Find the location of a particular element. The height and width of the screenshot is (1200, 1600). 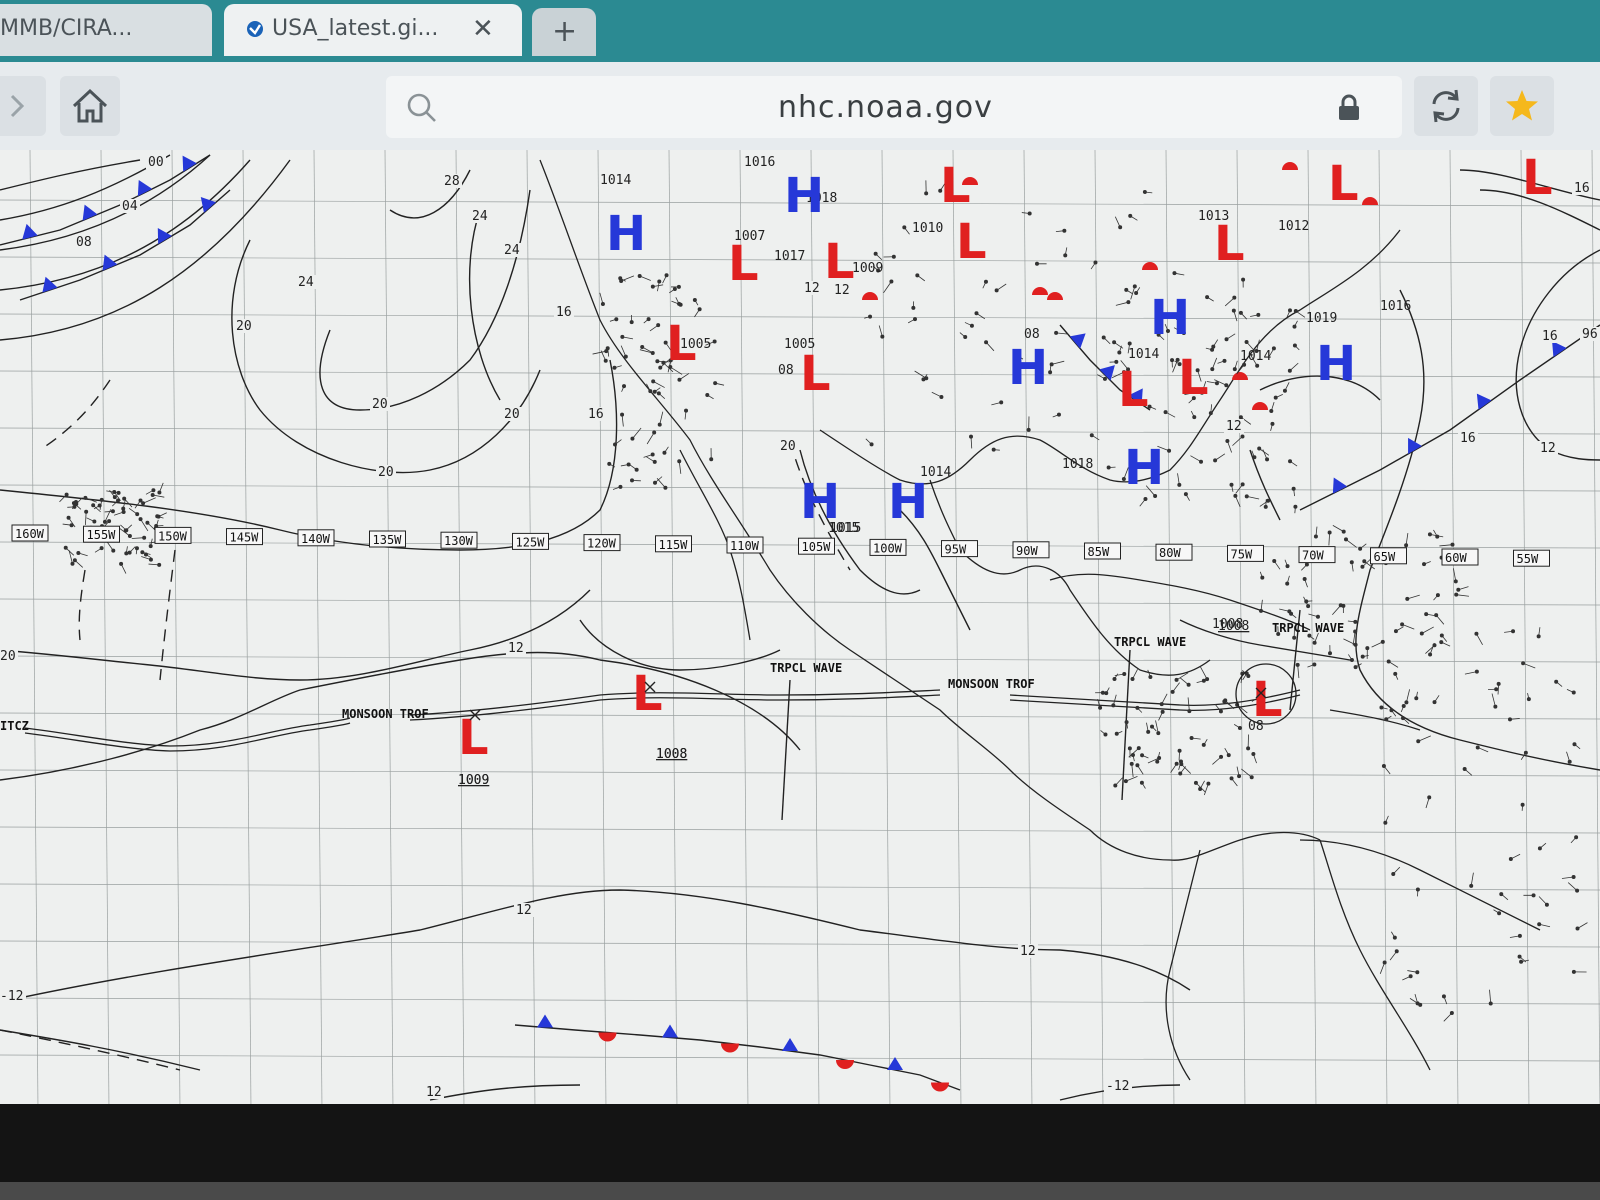

home-button is located at coordinates (90, 106).